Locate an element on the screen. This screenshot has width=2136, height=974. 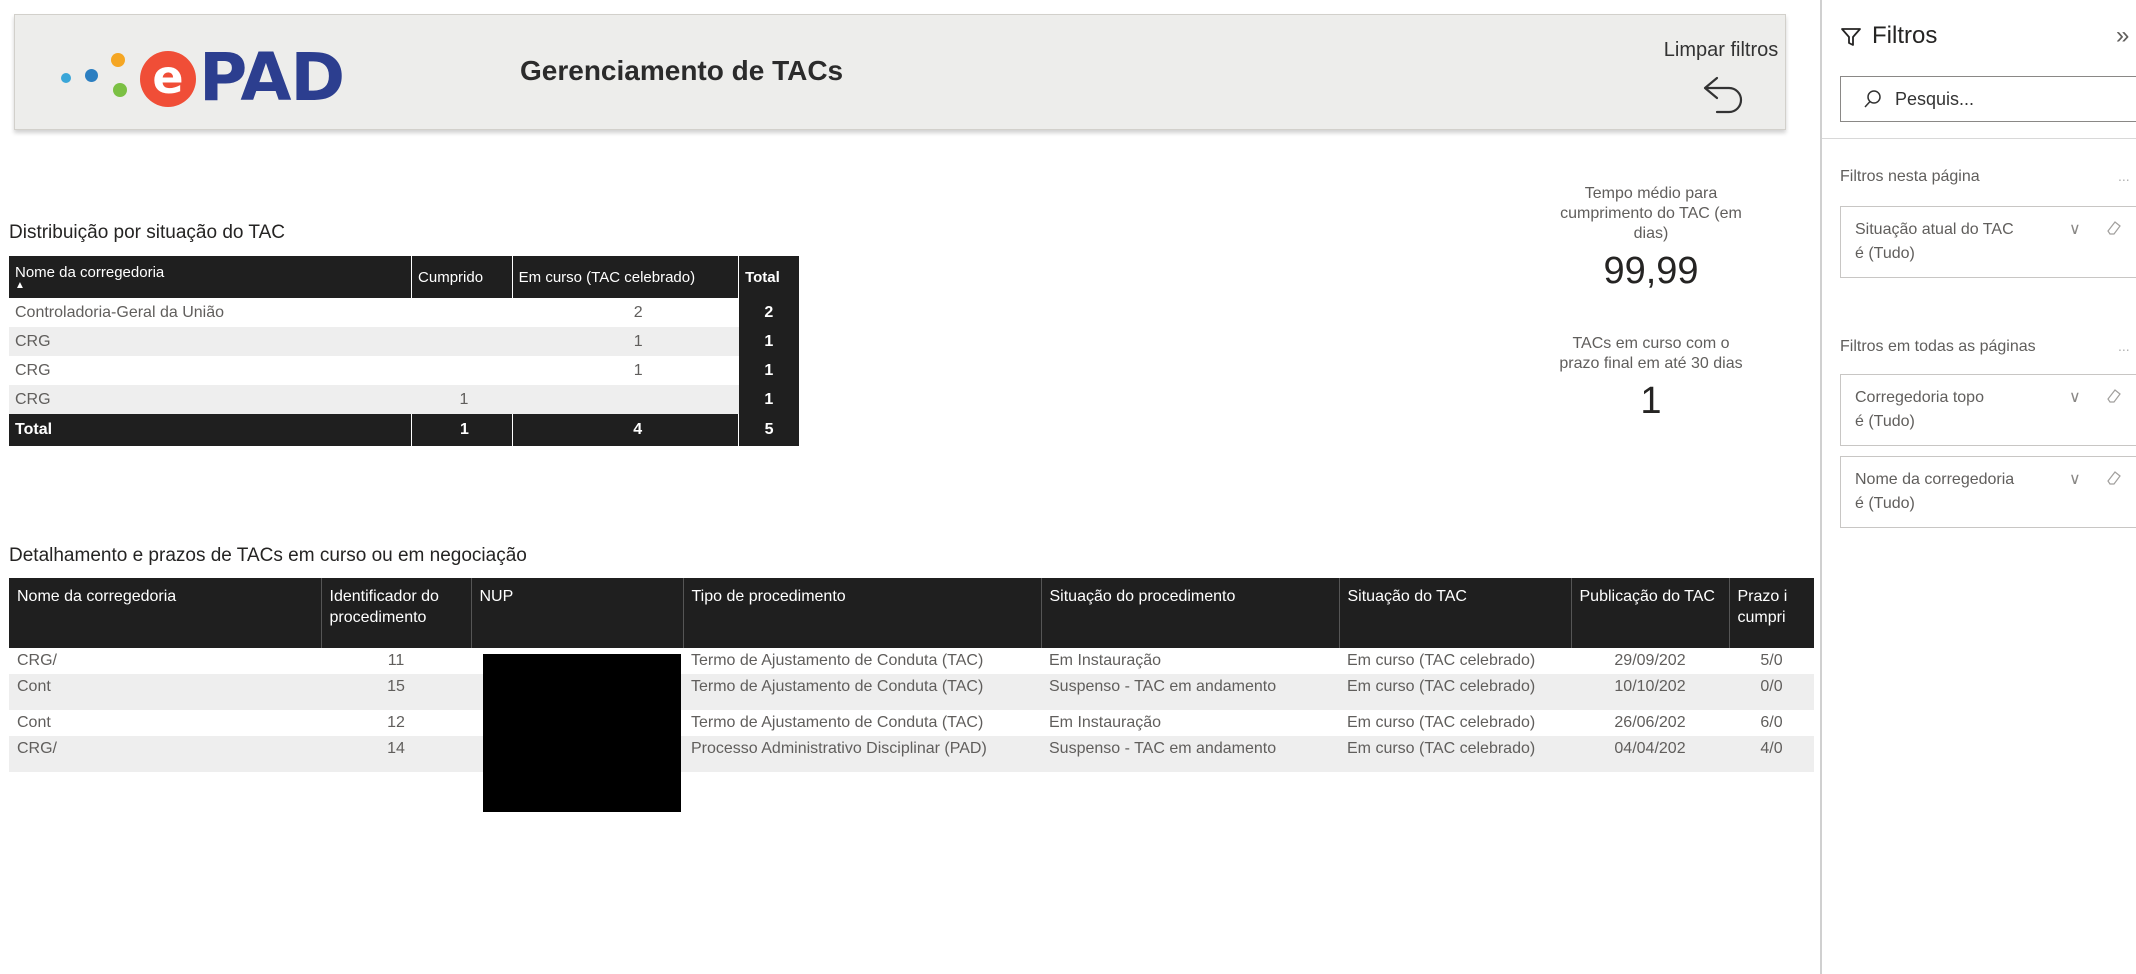
column-header-prazo: Prazo i cumpri is located at coordinates (1771, 613).